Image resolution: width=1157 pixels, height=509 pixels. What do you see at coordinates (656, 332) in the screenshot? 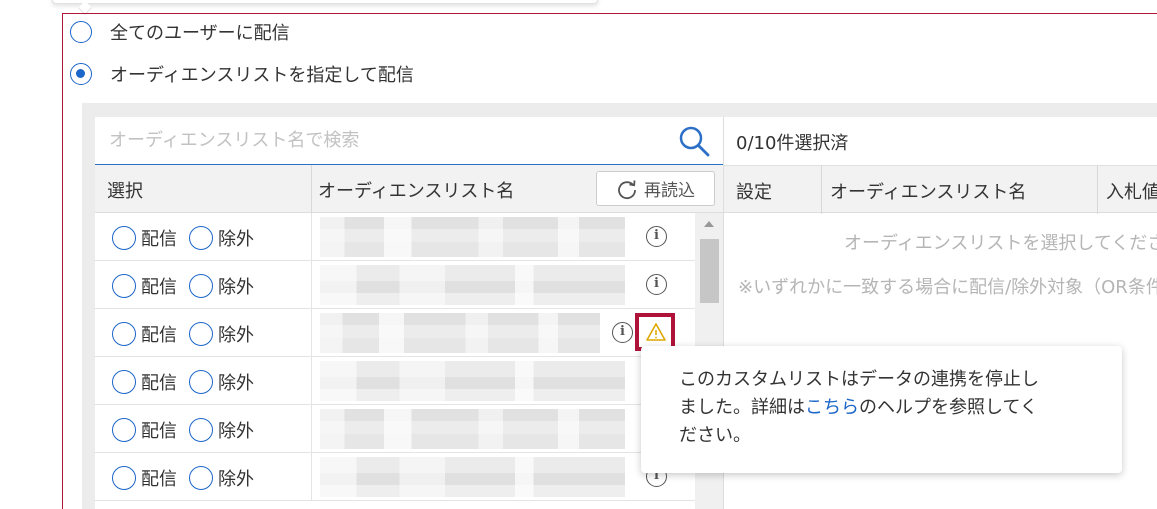
I see `warning-icon` at bounding box center [656, 332].